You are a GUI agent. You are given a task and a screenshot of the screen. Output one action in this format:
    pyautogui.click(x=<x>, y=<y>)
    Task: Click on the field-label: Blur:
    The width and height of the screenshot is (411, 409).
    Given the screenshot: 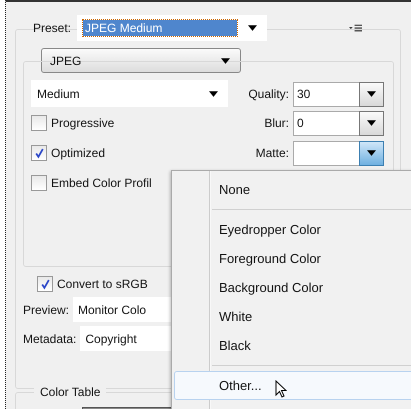 What is the action you would take?
    pyautogui.click(x=276, y=123)
    